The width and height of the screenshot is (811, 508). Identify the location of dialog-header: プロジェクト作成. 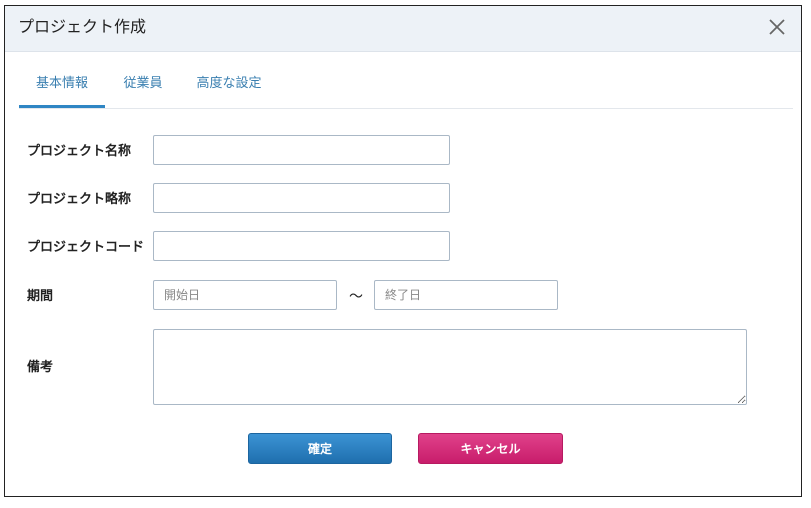
(403, 29).